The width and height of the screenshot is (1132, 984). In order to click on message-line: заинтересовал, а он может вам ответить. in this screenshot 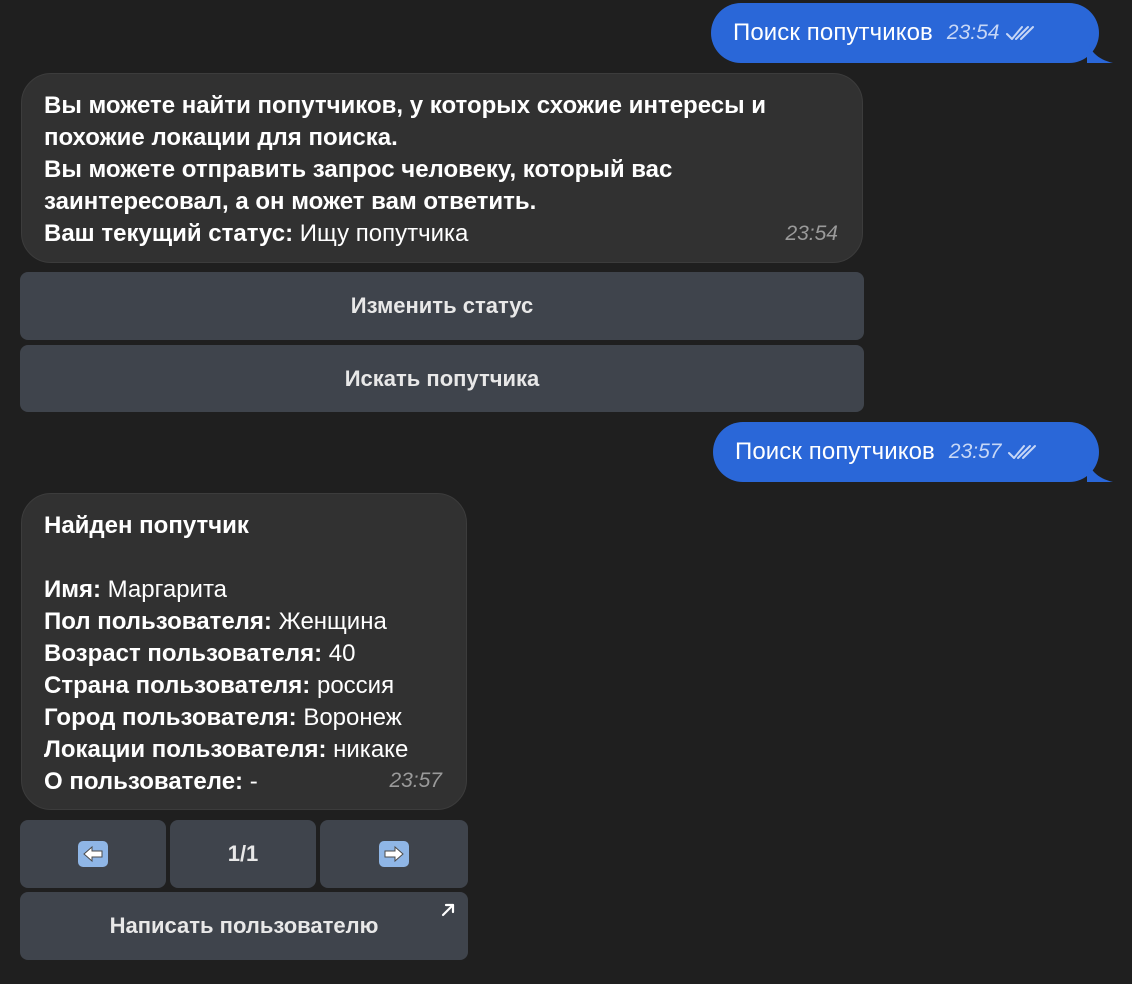, I will do `click(290, 201)`.